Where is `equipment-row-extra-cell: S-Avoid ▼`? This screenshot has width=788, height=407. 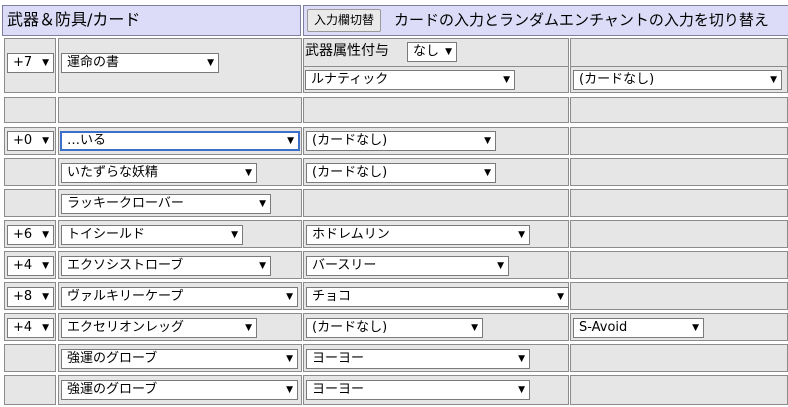
equipment-row-extra-cell: S-Avoid ▼ is located at coordinates (679, 327).